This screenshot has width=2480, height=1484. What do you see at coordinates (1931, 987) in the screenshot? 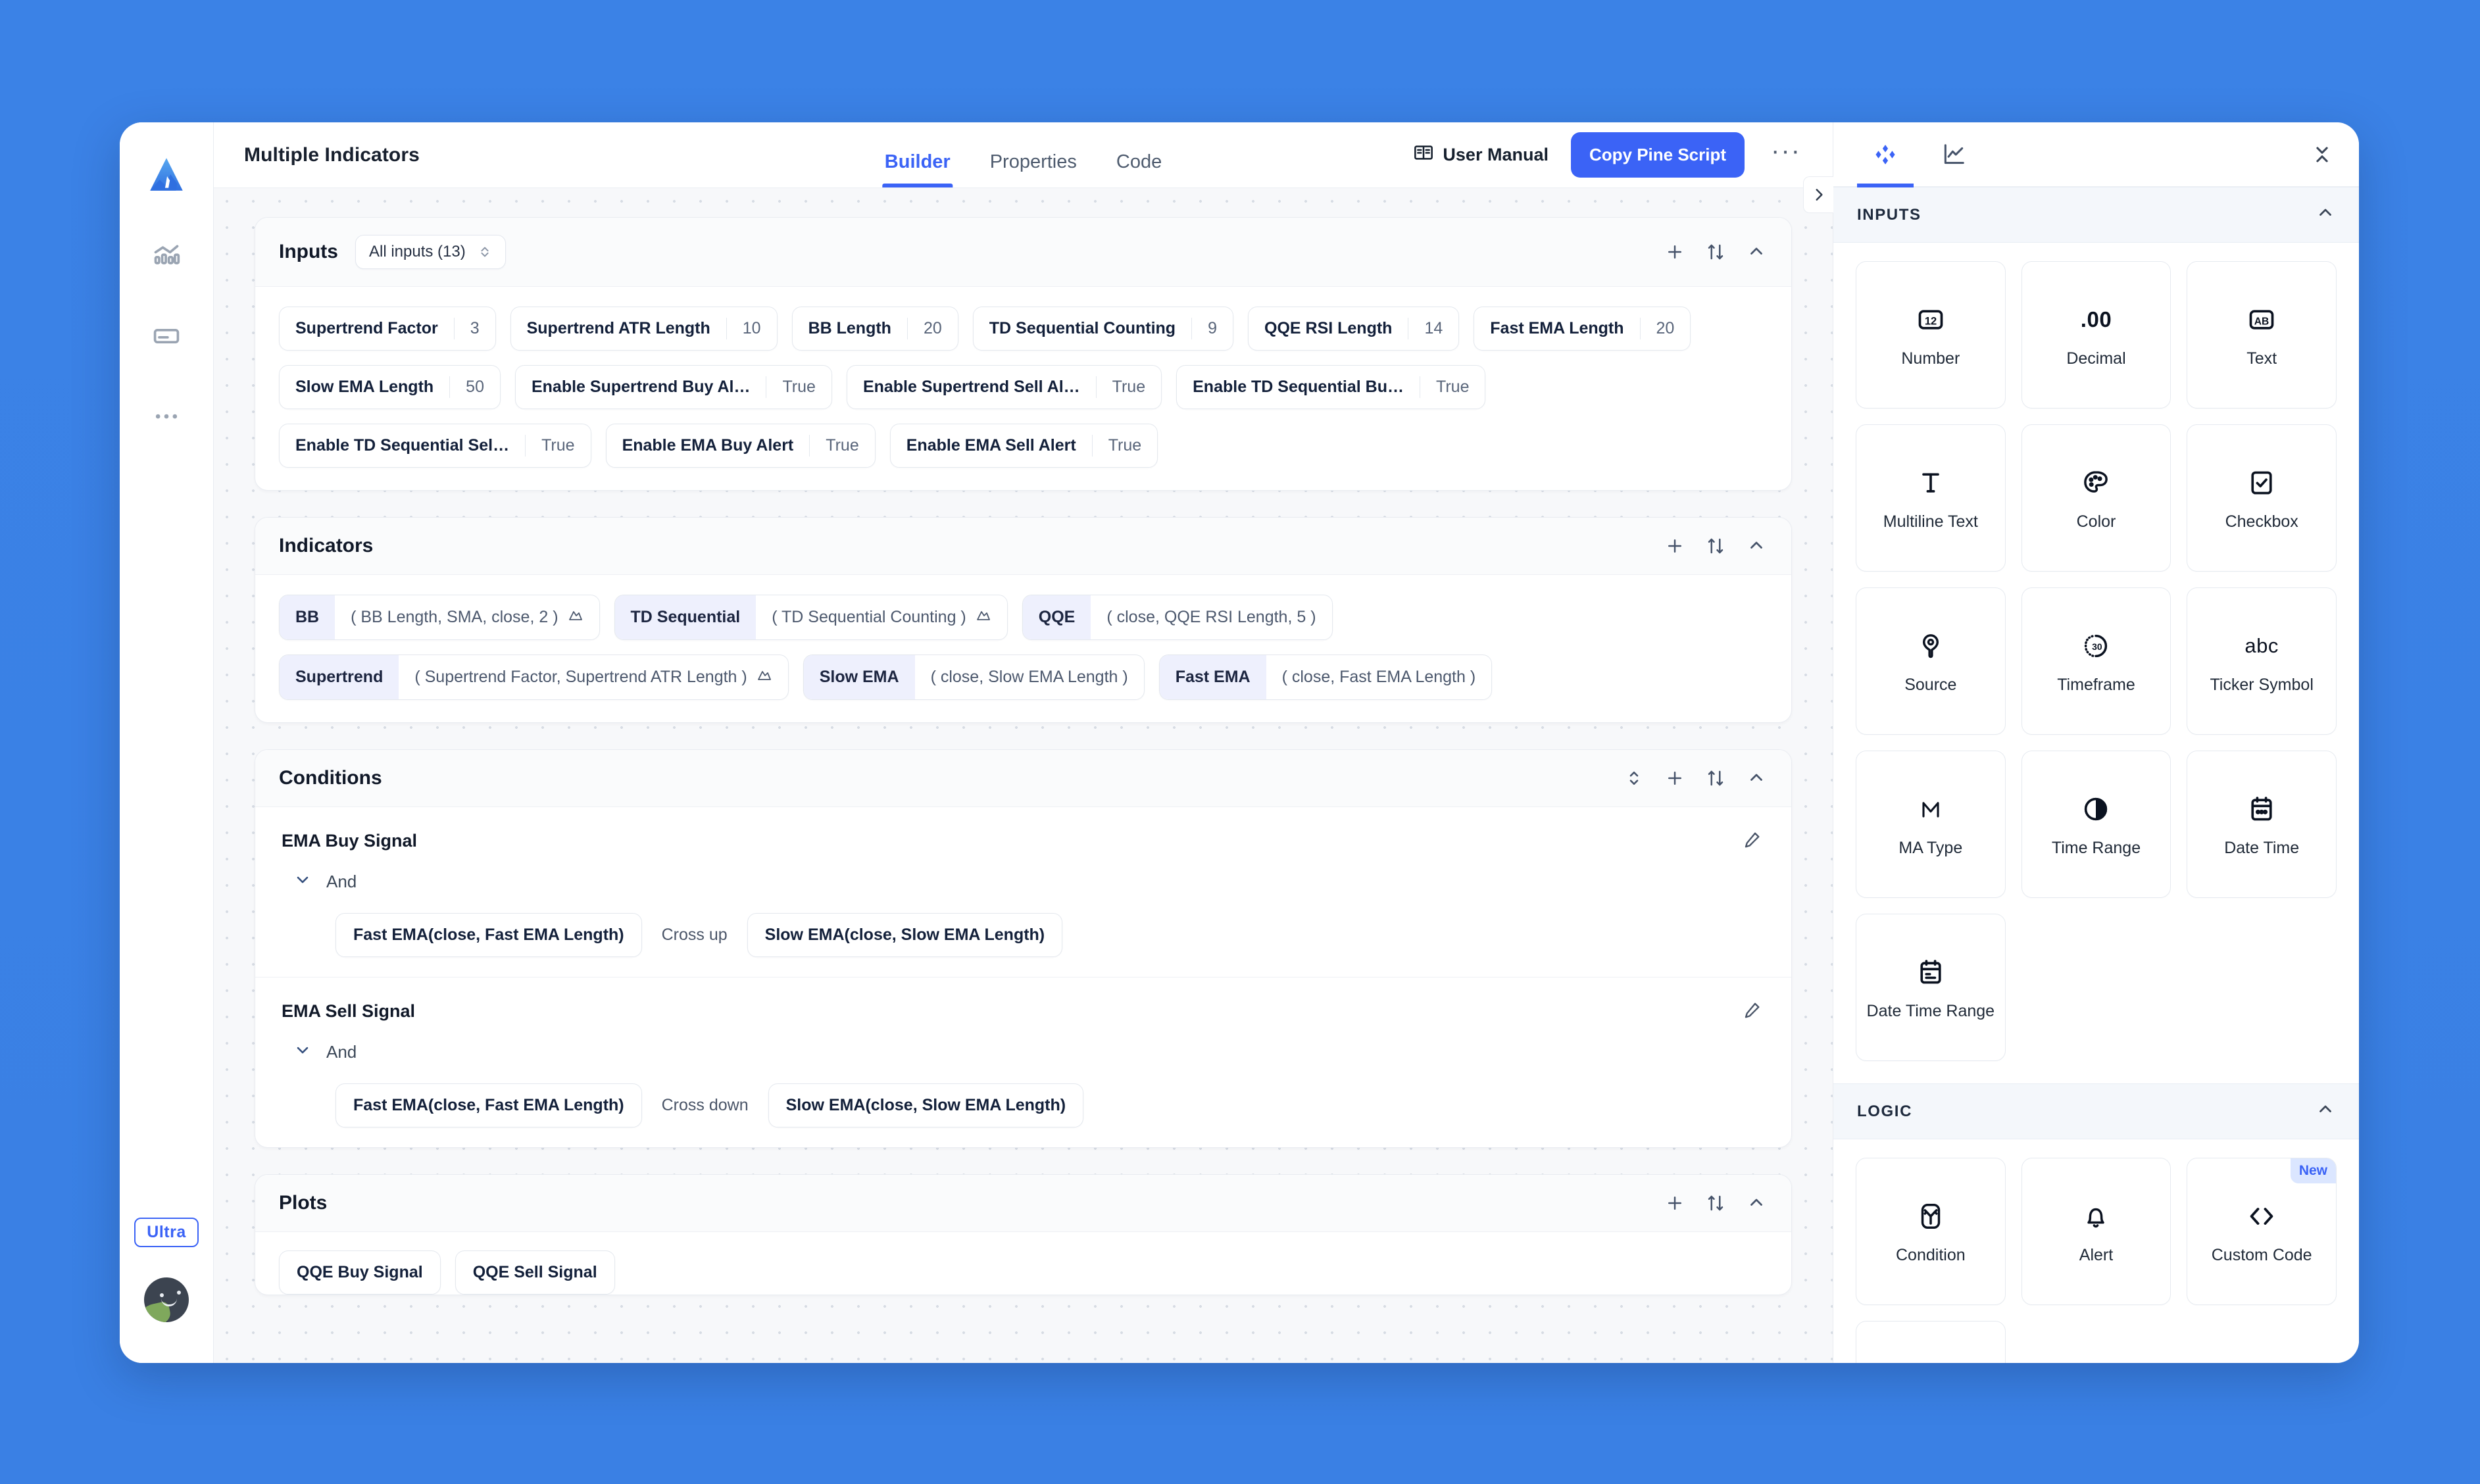
I see `palette-tile: Date Time Range` at bounding box center [1931, 987].